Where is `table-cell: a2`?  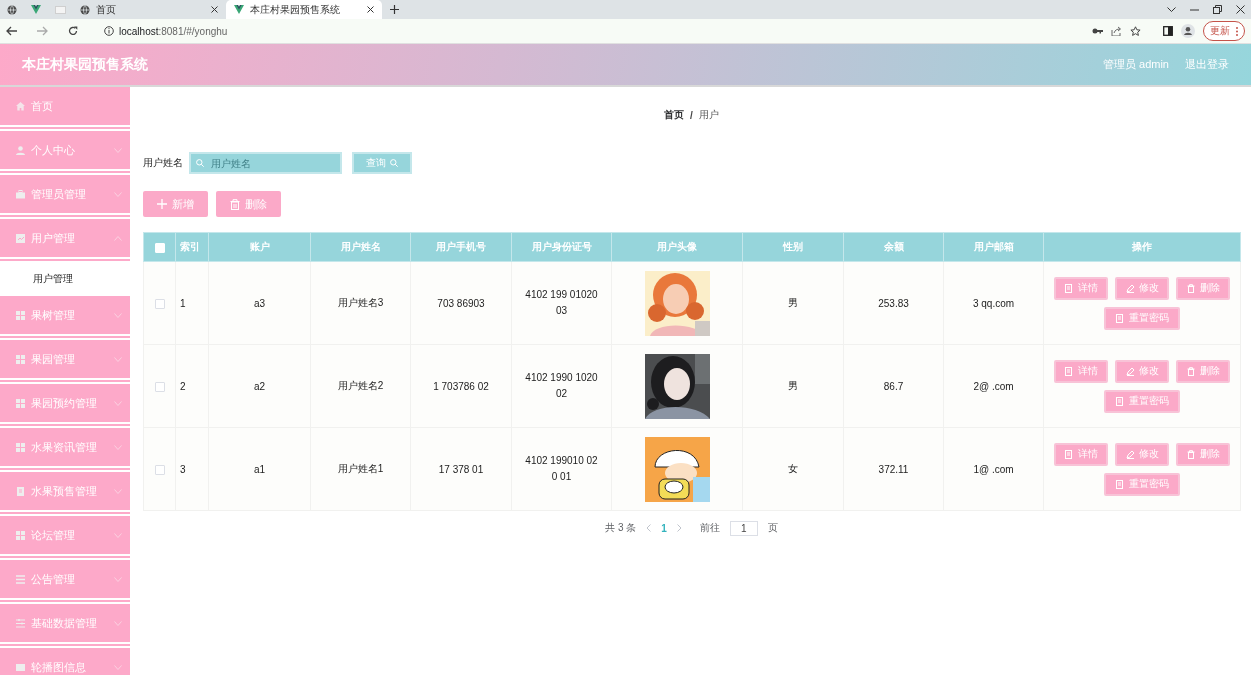
table-cell: a2 is located at coordinates (259, 386).